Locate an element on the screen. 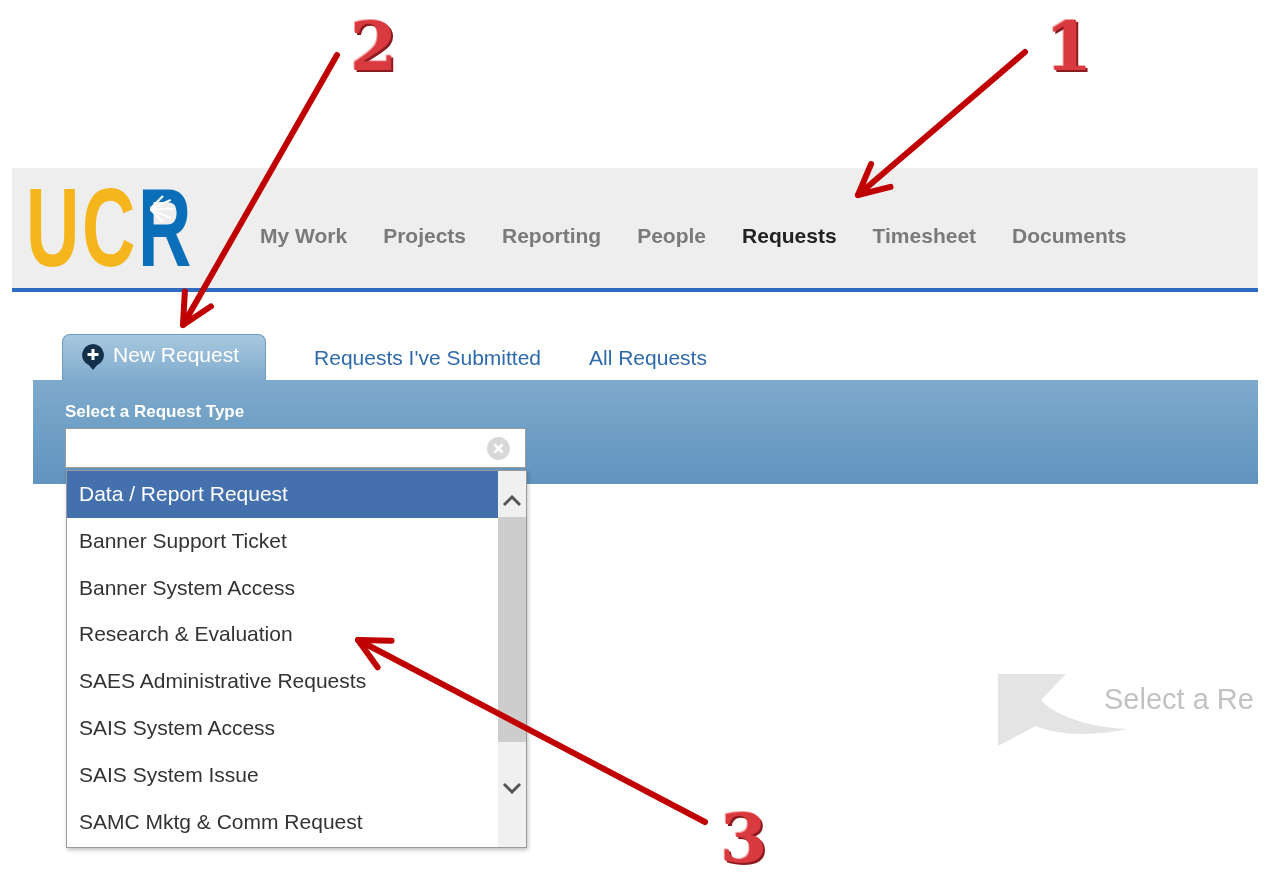 The height and width of the screenshot is (879, 1265). dropdown-option: SAIS System Access is located at coordinates (282, 728).